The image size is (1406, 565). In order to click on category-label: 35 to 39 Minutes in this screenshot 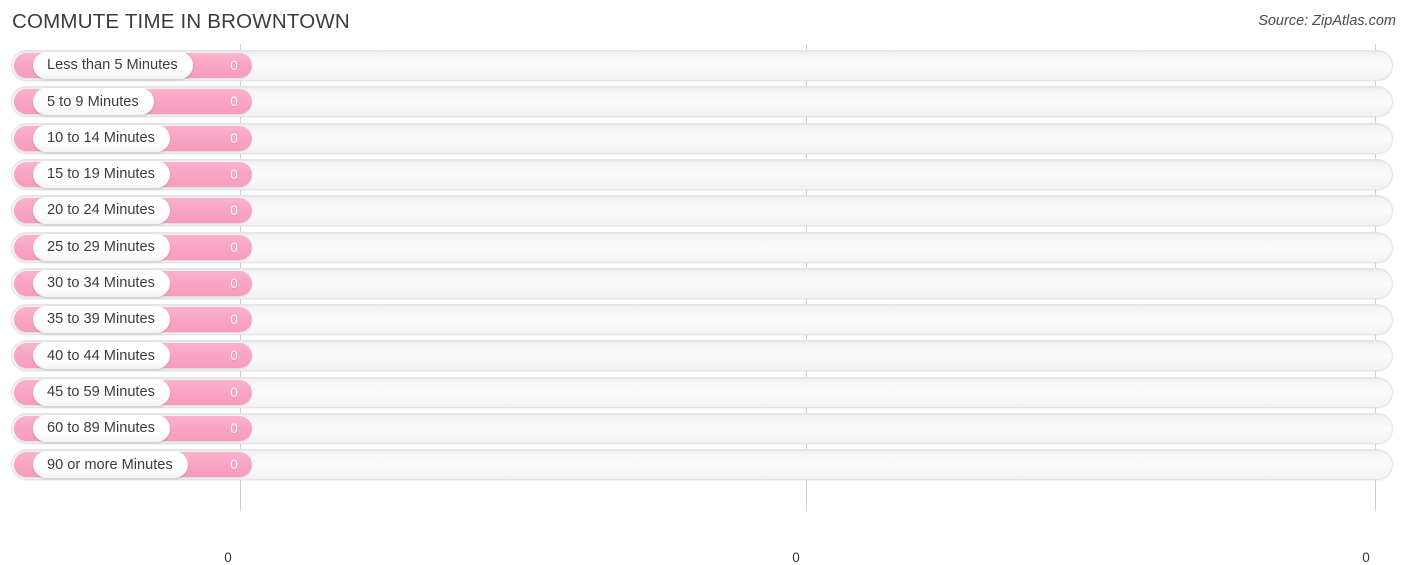, I will do `click(101, 319)`.